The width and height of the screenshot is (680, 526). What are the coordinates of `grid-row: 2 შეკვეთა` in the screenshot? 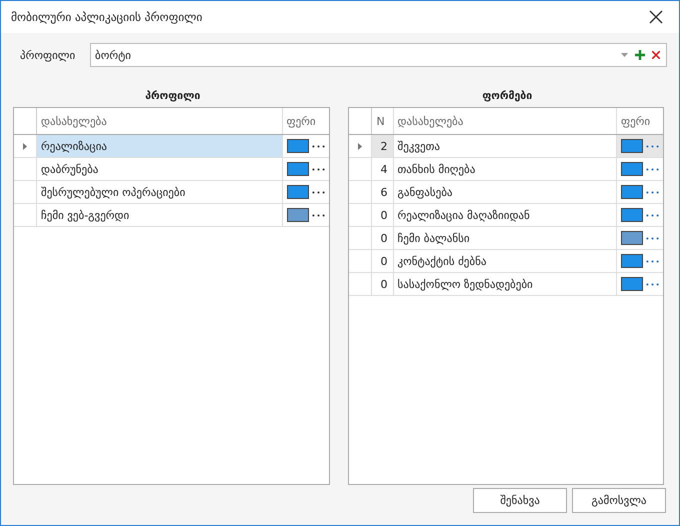 It's located at (505, 146).